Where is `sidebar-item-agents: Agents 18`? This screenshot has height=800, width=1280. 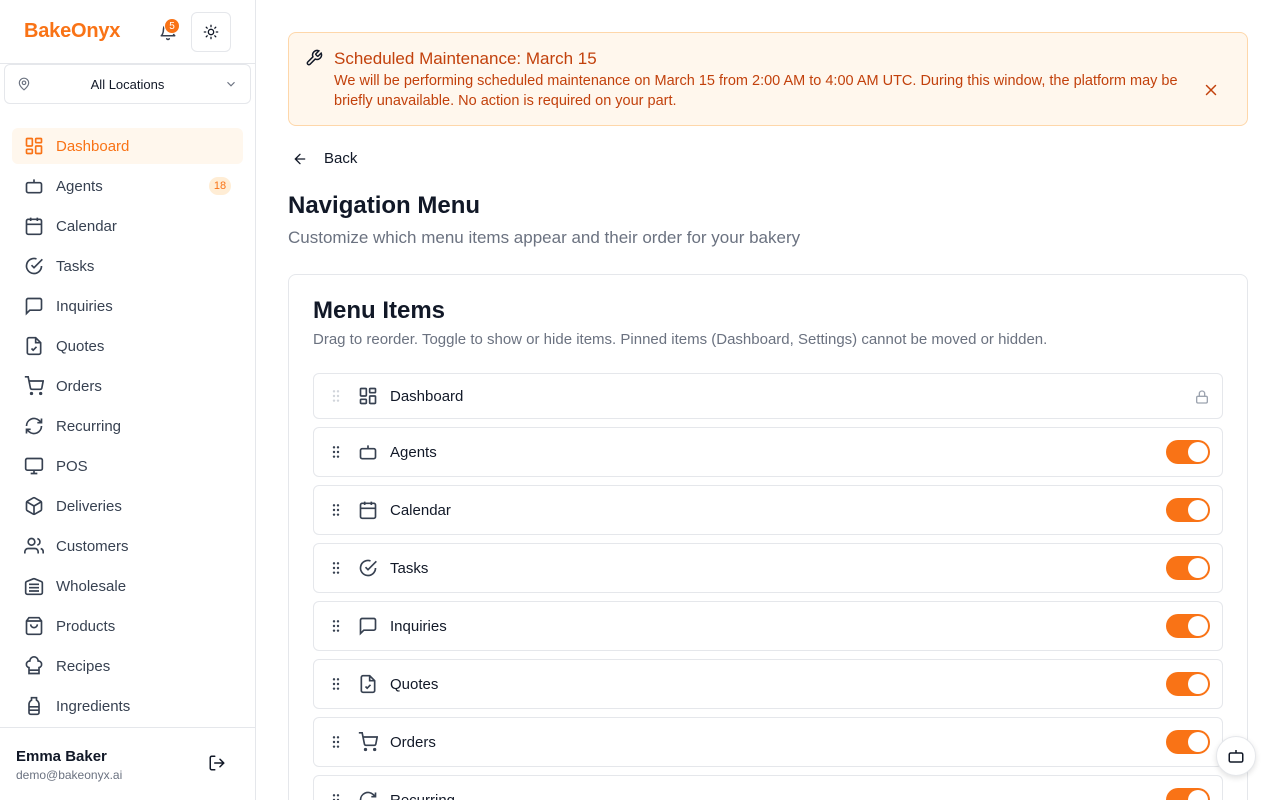 sidebar-item-agents: Agents 18 is located at coordinates (127, 186).